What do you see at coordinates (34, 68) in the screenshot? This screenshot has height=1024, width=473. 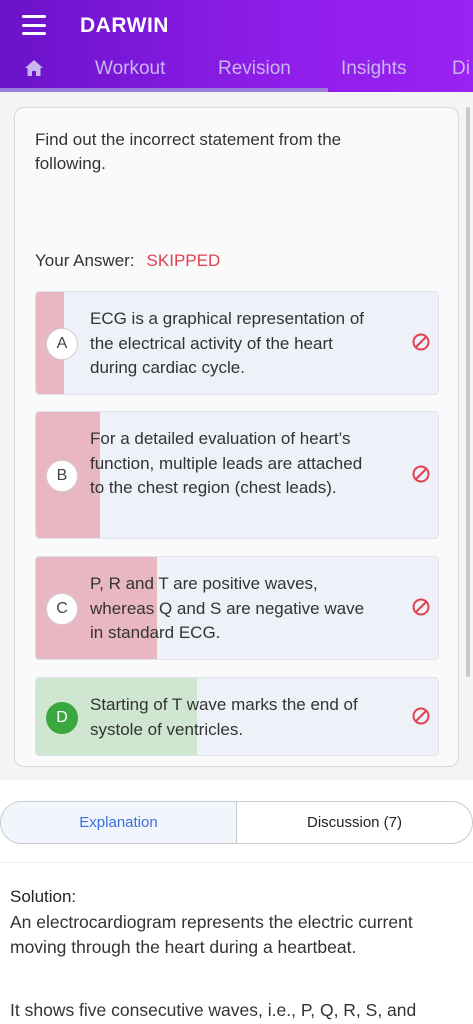 I see `home-icon` at bounding box center [34, 68].